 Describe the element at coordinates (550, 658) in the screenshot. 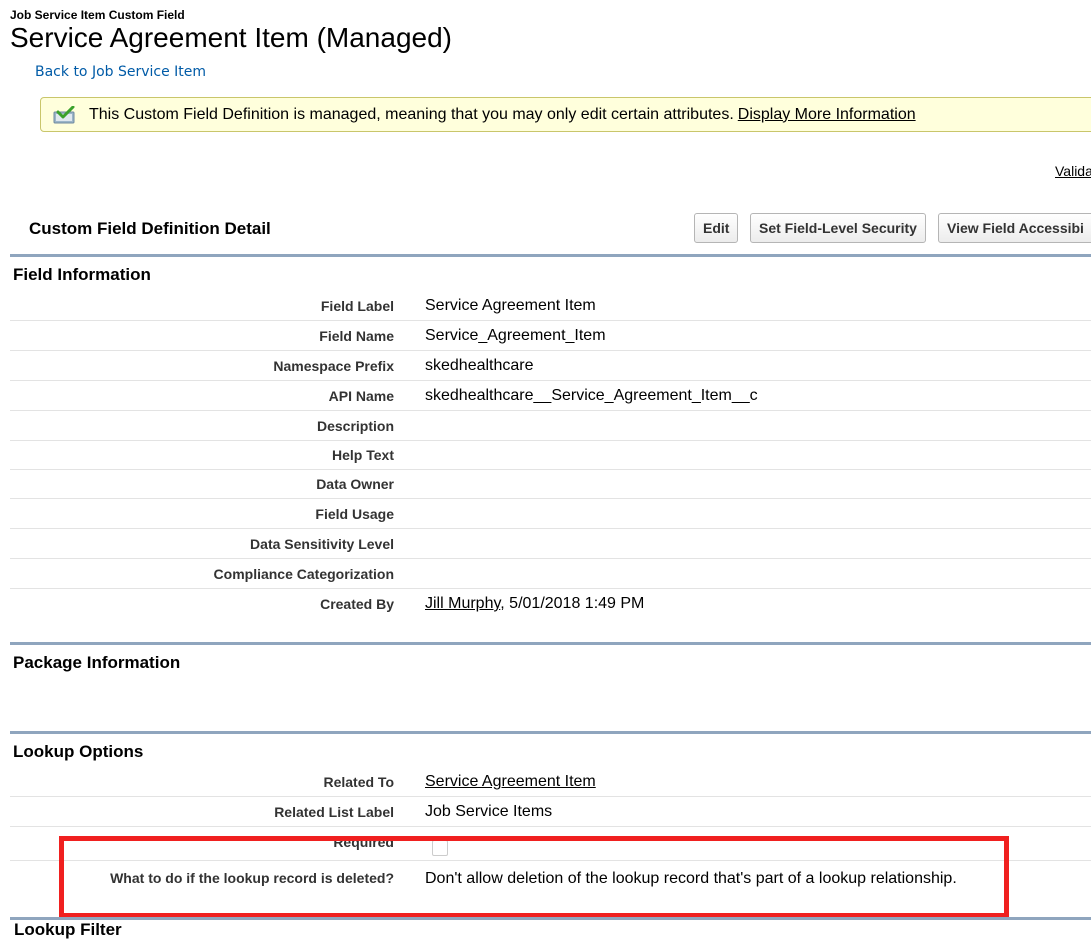

I see `package-information-heading: Package Information` at that location.